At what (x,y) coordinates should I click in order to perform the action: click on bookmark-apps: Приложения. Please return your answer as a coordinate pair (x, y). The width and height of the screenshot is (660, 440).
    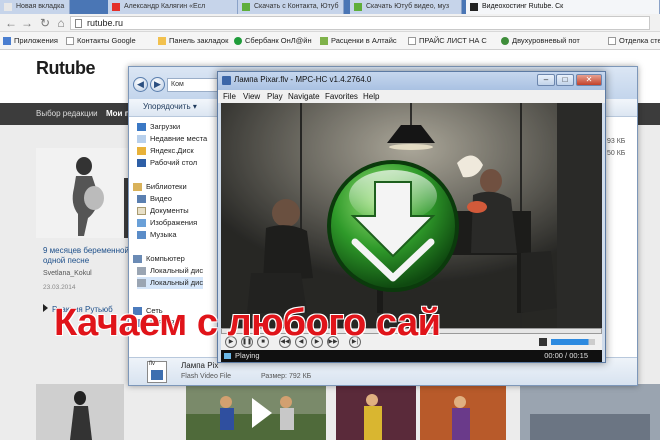
    Looking at the image, I should click on (30, 41).